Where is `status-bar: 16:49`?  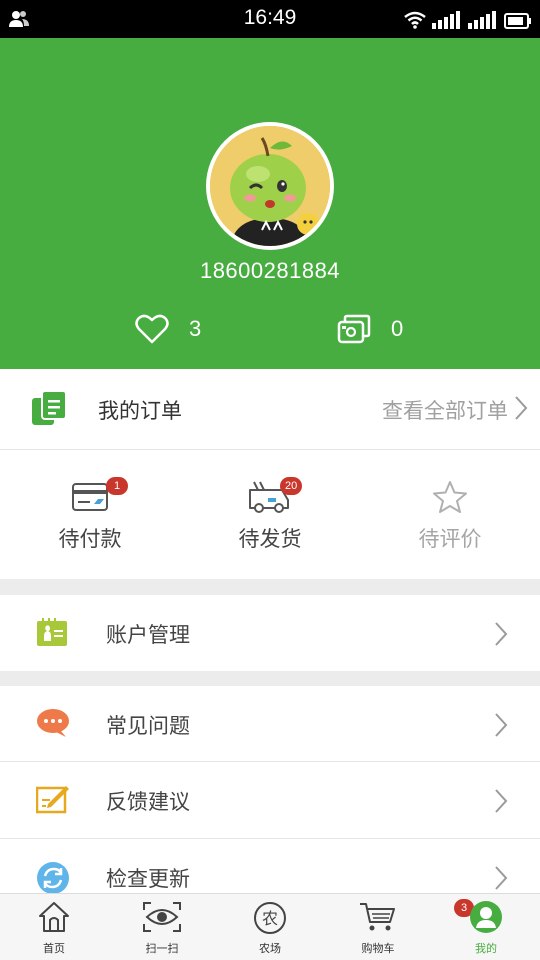
status-bar: 16:49 is located at coordinates (270, 19).